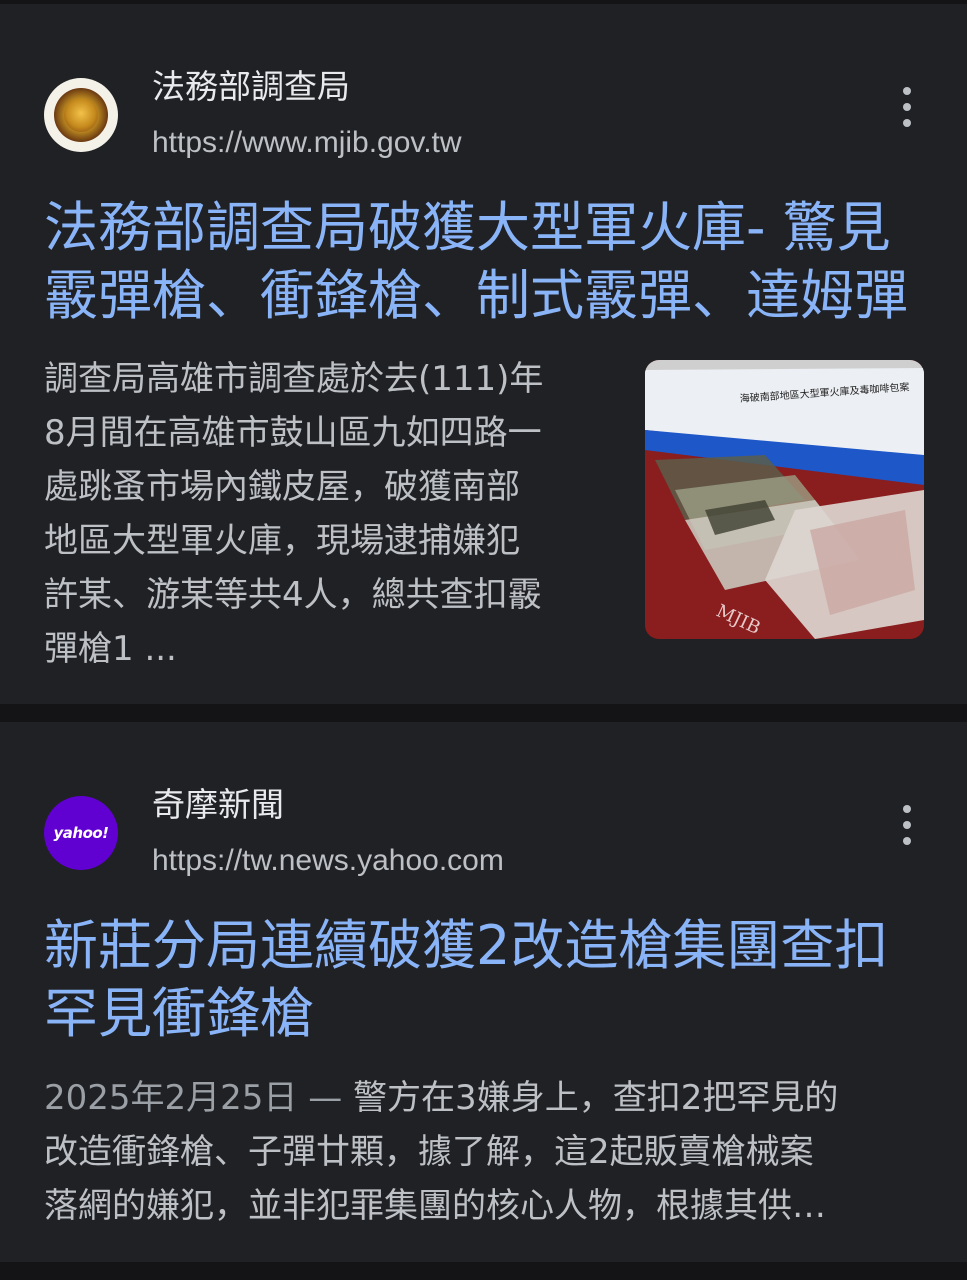 This screenshot has width=967, height=1280. Describe the element at coordinates (328, 860) in the screenshot. I see `source-url: https://tw.news.yahoo.com` at that location.